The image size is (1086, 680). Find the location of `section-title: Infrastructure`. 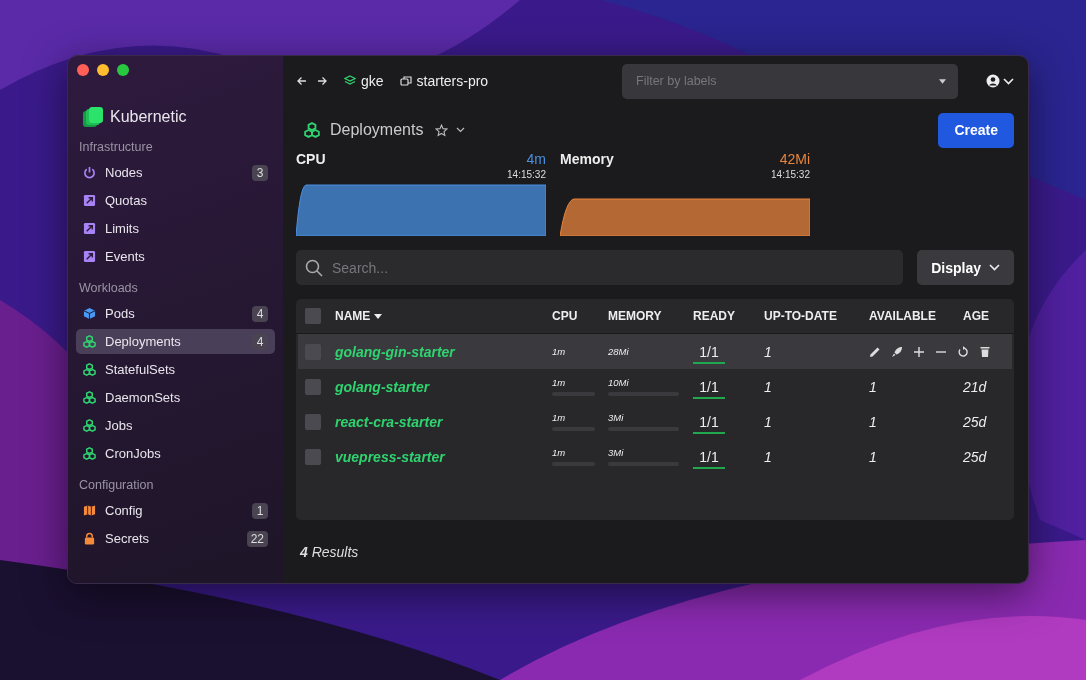

section-title: Infrastructure is located at coordinates (116, 147).